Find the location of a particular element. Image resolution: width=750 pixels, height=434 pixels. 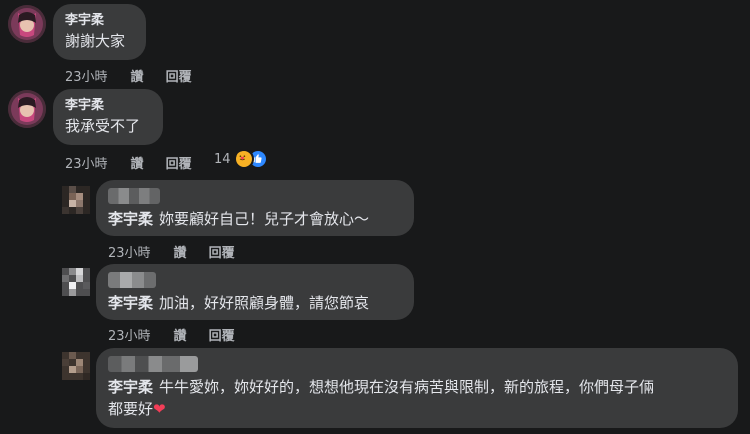

reaction-count: 14 is located at coordinates (222, 159).